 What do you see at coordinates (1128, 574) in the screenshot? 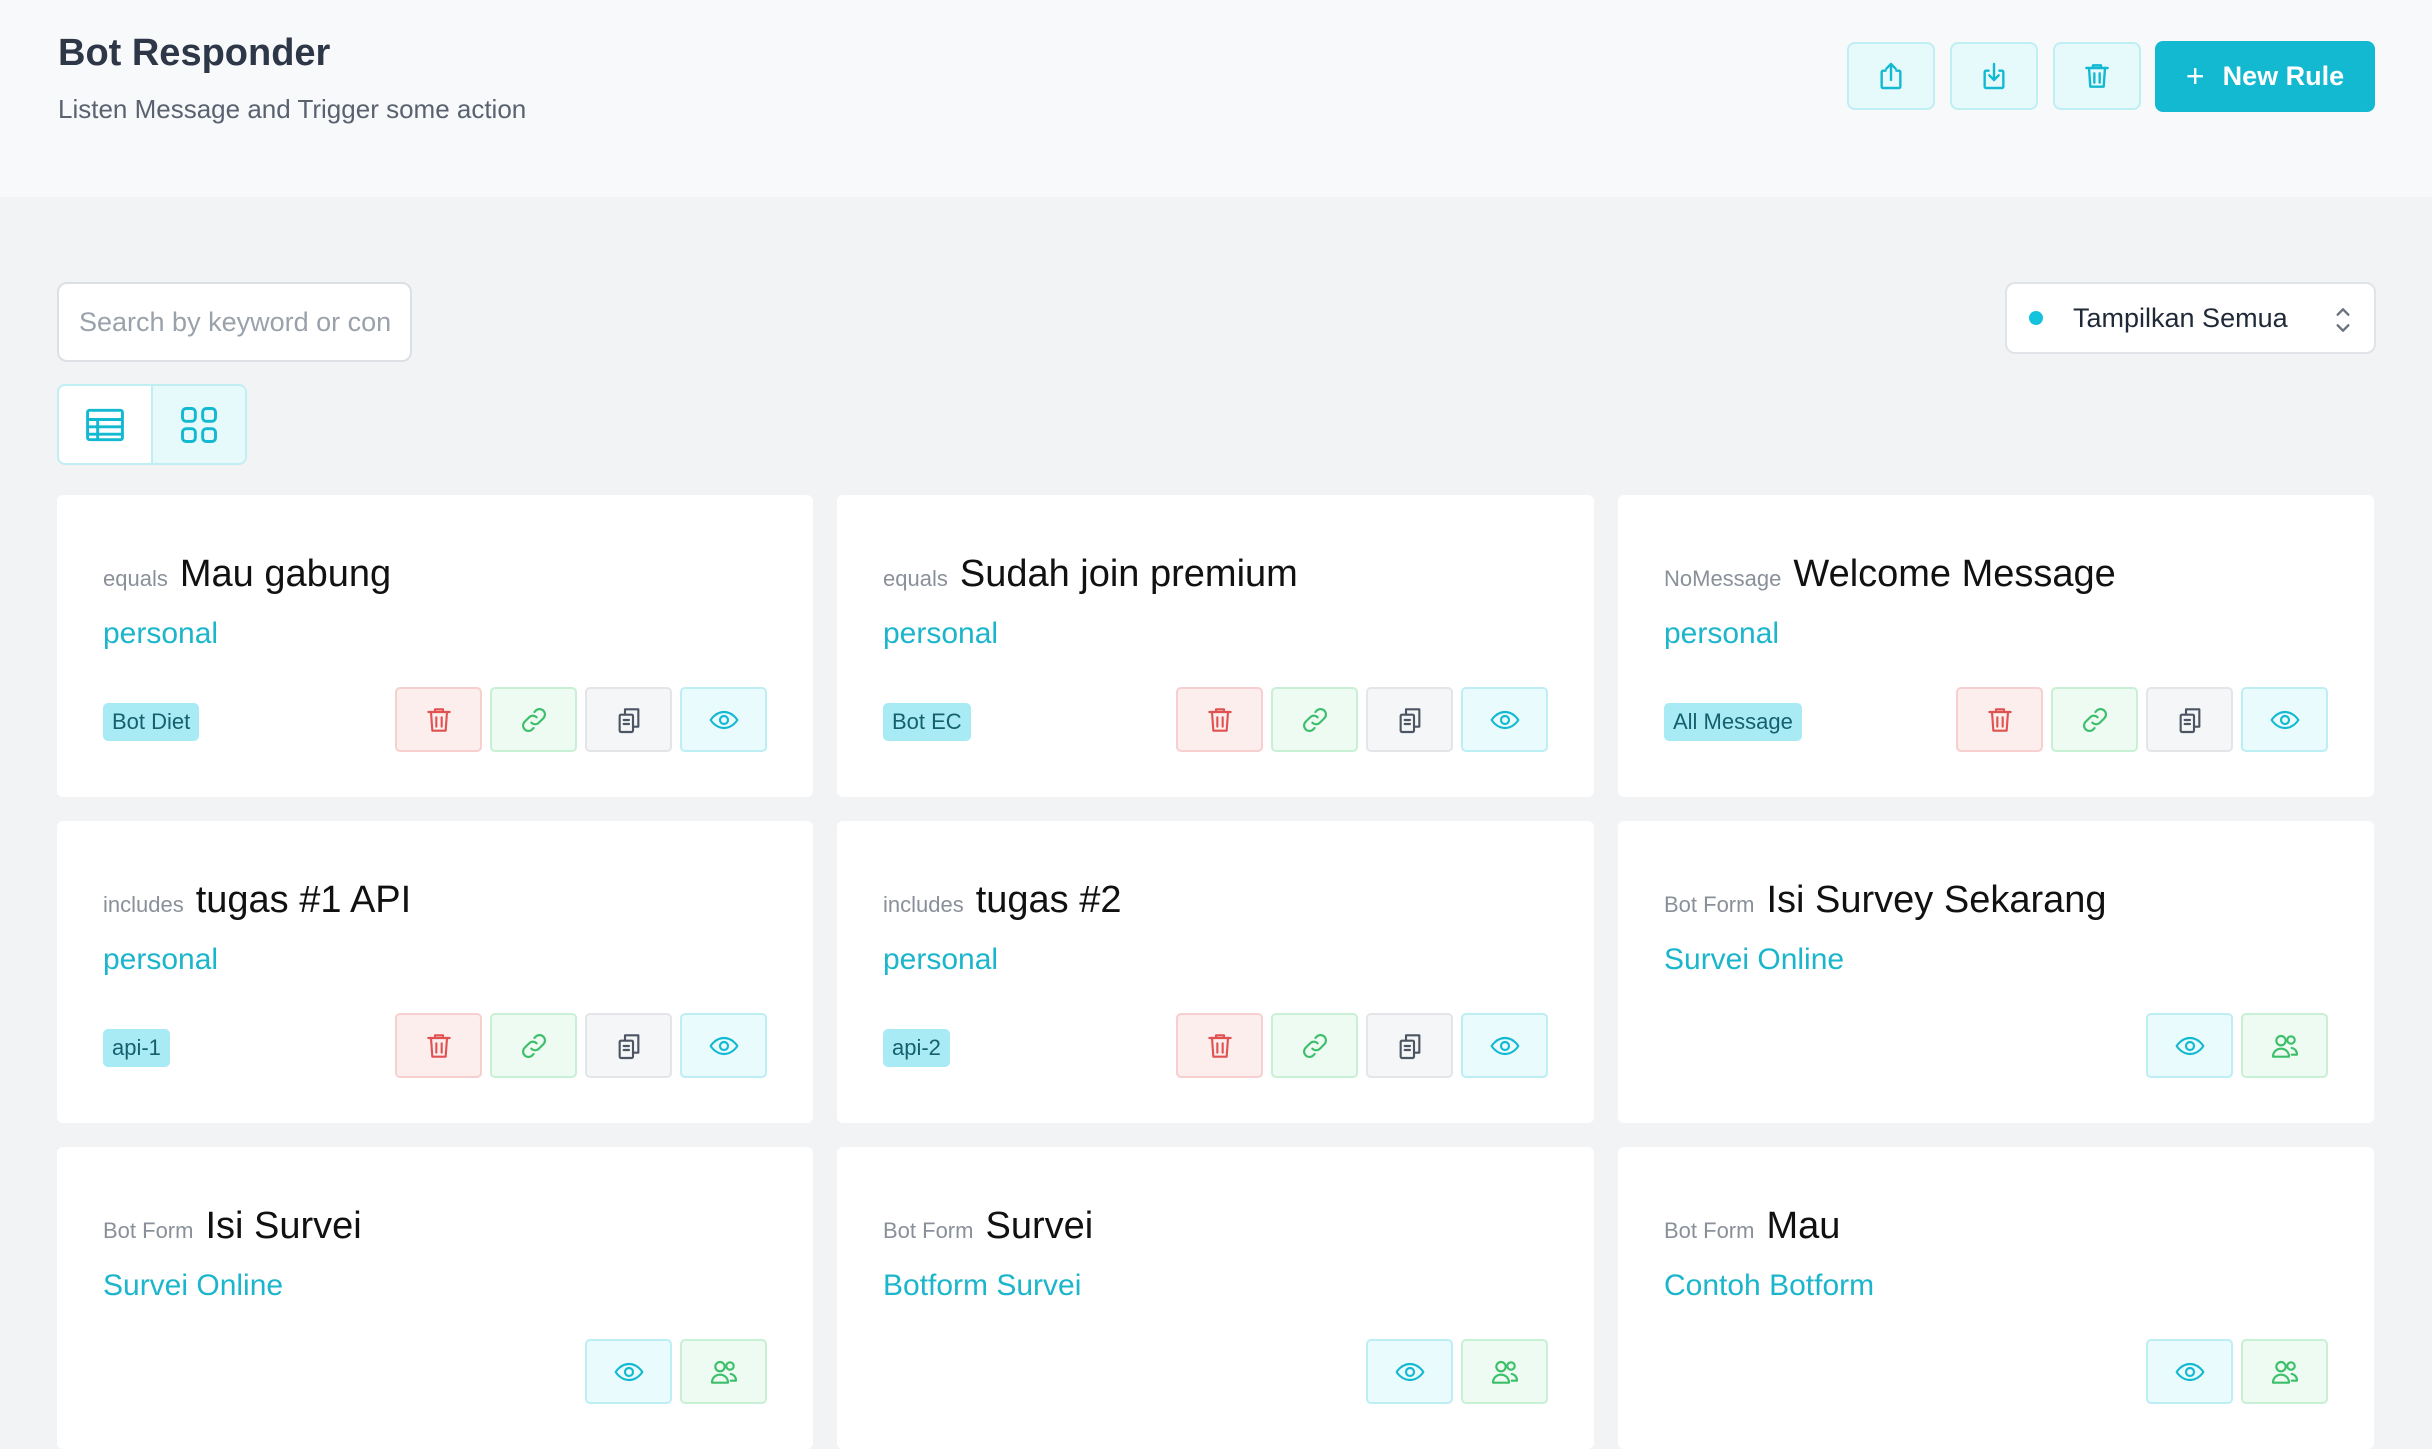
I see `rule-name: Sudah join premium` at bounding box center [1128, 574].